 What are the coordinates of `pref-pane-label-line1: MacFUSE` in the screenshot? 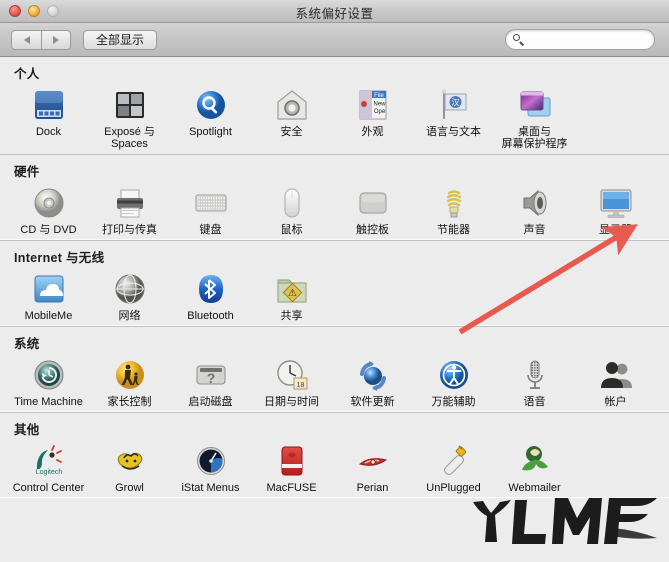 It's located at (291, 488).